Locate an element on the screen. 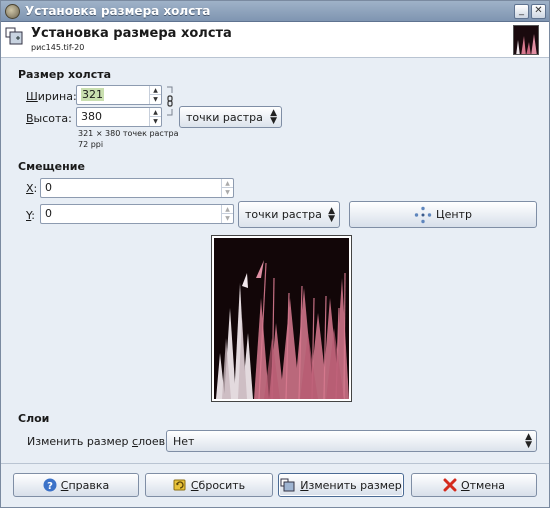 The height and width of the screenshot is (508, 550). cancel-button: Отмена is located at coordinates (474, 485).